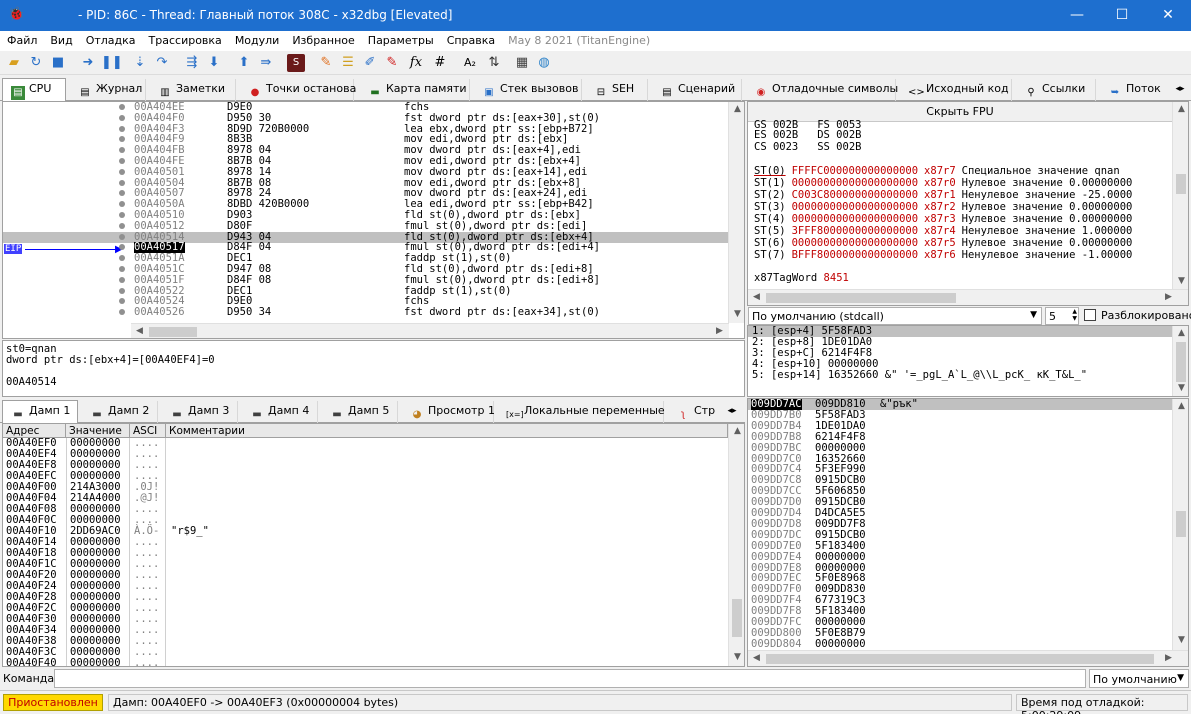  Describe the element at coordinates (1180, 361) in the screenshot. I see `args-vscroll: ▲ ▼` at that location.